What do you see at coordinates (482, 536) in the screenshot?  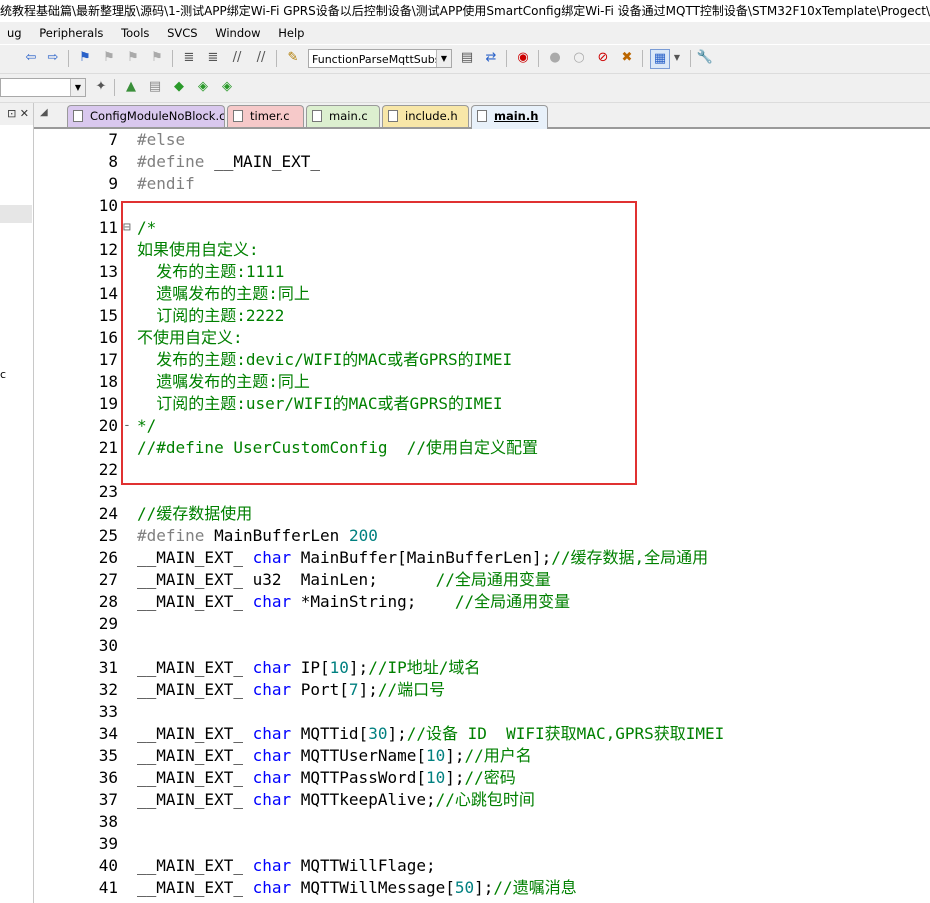 I see `code-line: 25 #define MainBufferLen 200` at bounding box center [482, 536].